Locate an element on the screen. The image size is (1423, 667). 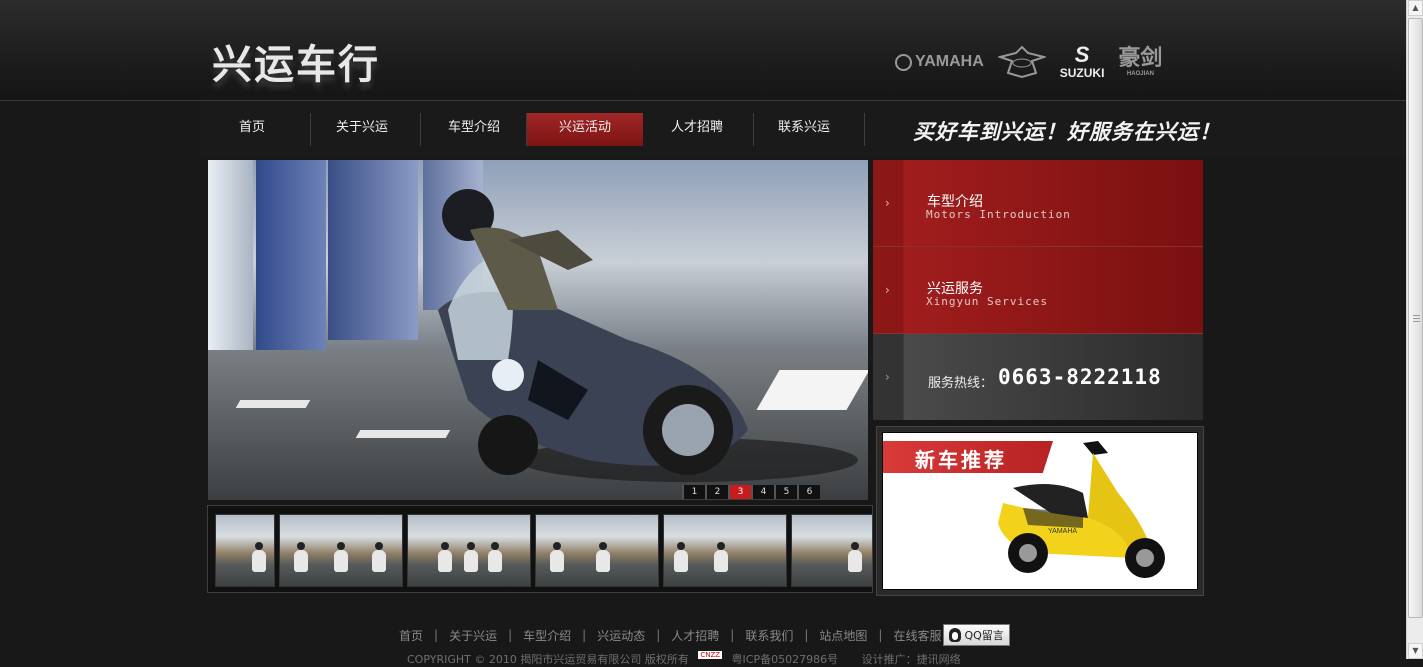
site-header: 兴运车行 YAMAHA S SUZUKI 豪剑 HAOJIAN is located at coordinates (703, 50).